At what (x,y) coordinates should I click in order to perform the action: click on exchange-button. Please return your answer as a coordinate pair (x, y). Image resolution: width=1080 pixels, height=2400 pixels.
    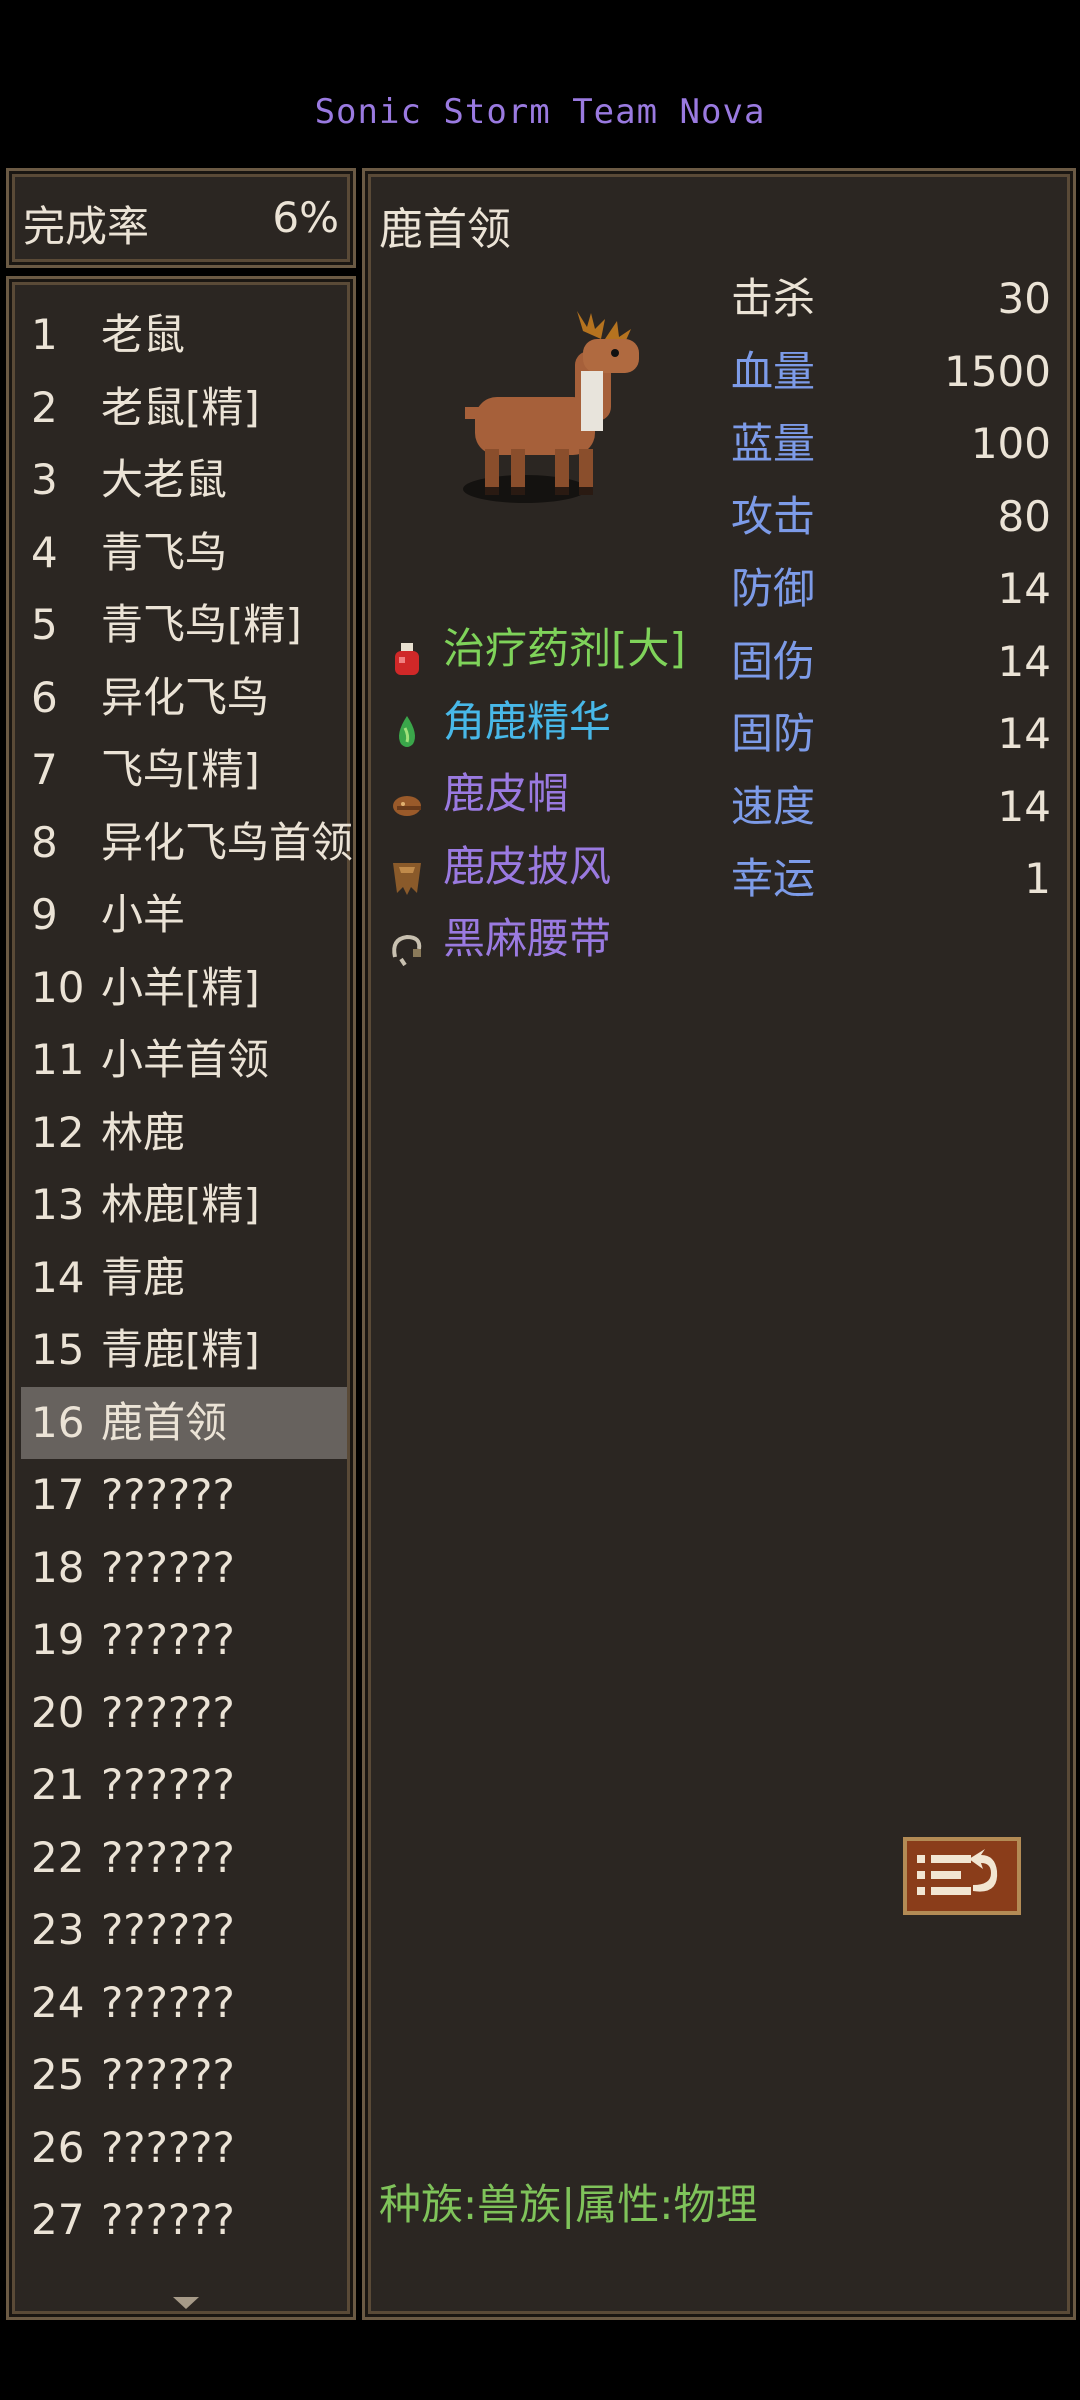
    Looking at the image, I should click on (962, 1876).